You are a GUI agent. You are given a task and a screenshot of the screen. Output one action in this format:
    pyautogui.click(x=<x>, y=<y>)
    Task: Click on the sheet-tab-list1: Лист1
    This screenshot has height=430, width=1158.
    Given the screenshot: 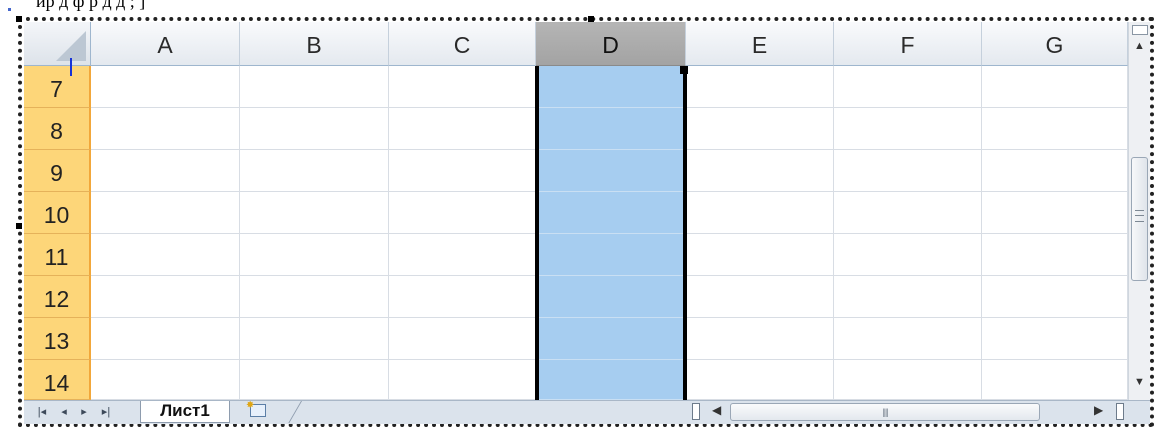 What is the action you would take?
    pyautogui.click(x=185, y=412)
    